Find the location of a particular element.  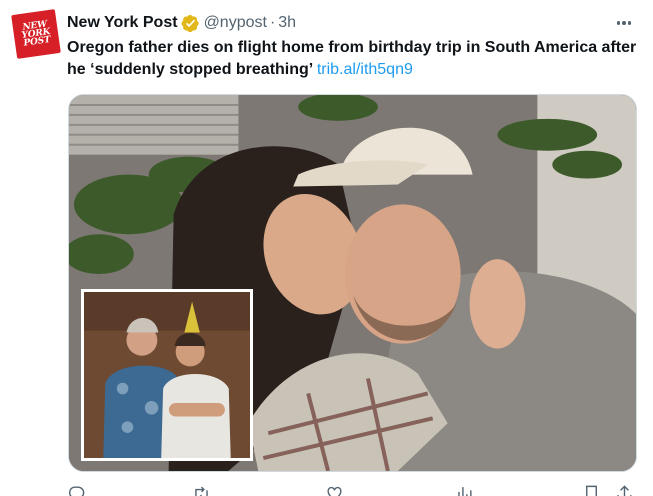

tweet-header: New York Post @nypost · 3h is located at coordinates (181, 23).